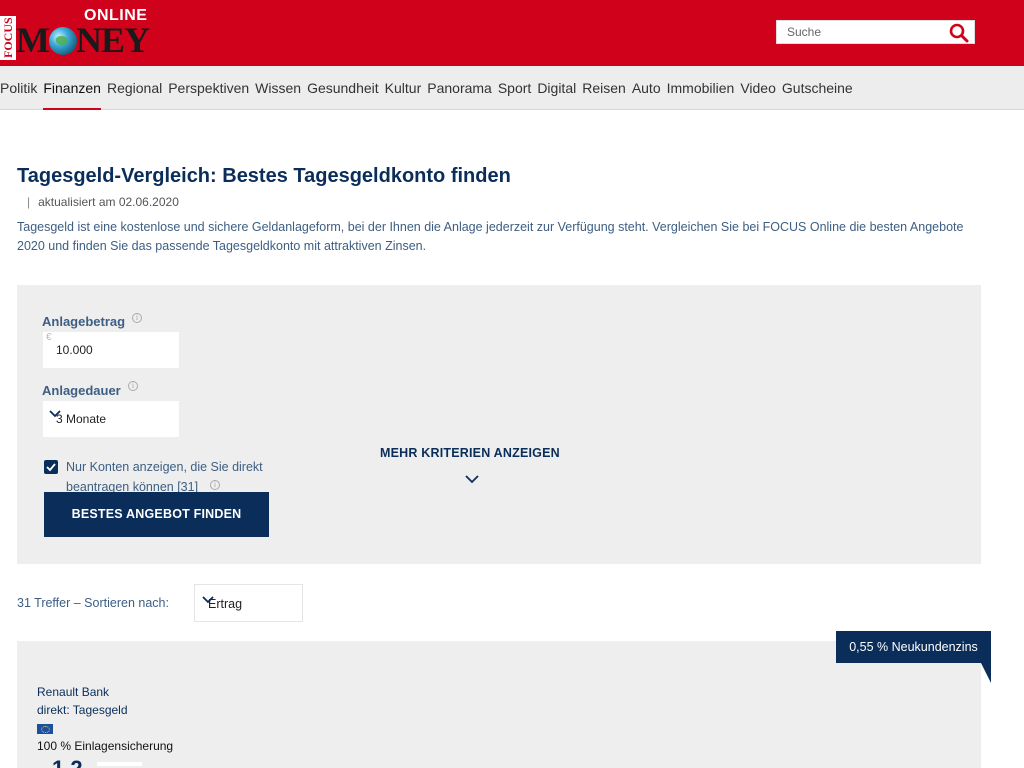 This screenshot has width=1024, height=768. What do you see at coordinates (45, 729) in the screenshot?
I see `eu-flag-icon` at bounding box center [45, 729].